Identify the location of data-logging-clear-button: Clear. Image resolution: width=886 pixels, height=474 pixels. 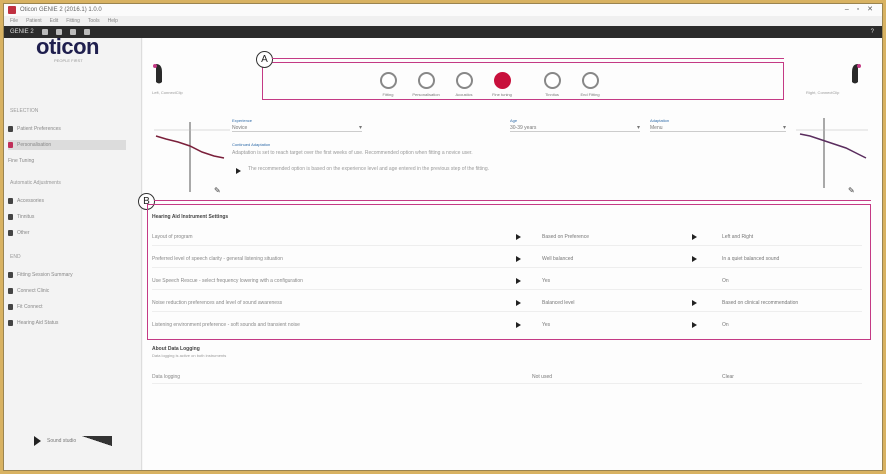
(728, 377).